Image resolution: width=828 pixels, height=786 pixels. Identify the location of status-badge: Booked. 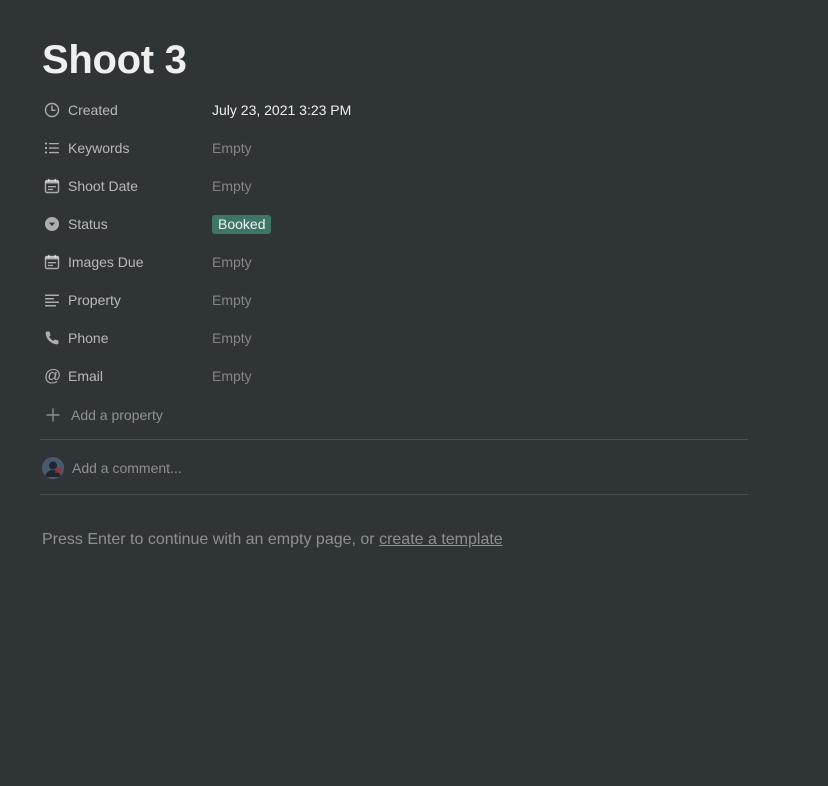
(242, 224).